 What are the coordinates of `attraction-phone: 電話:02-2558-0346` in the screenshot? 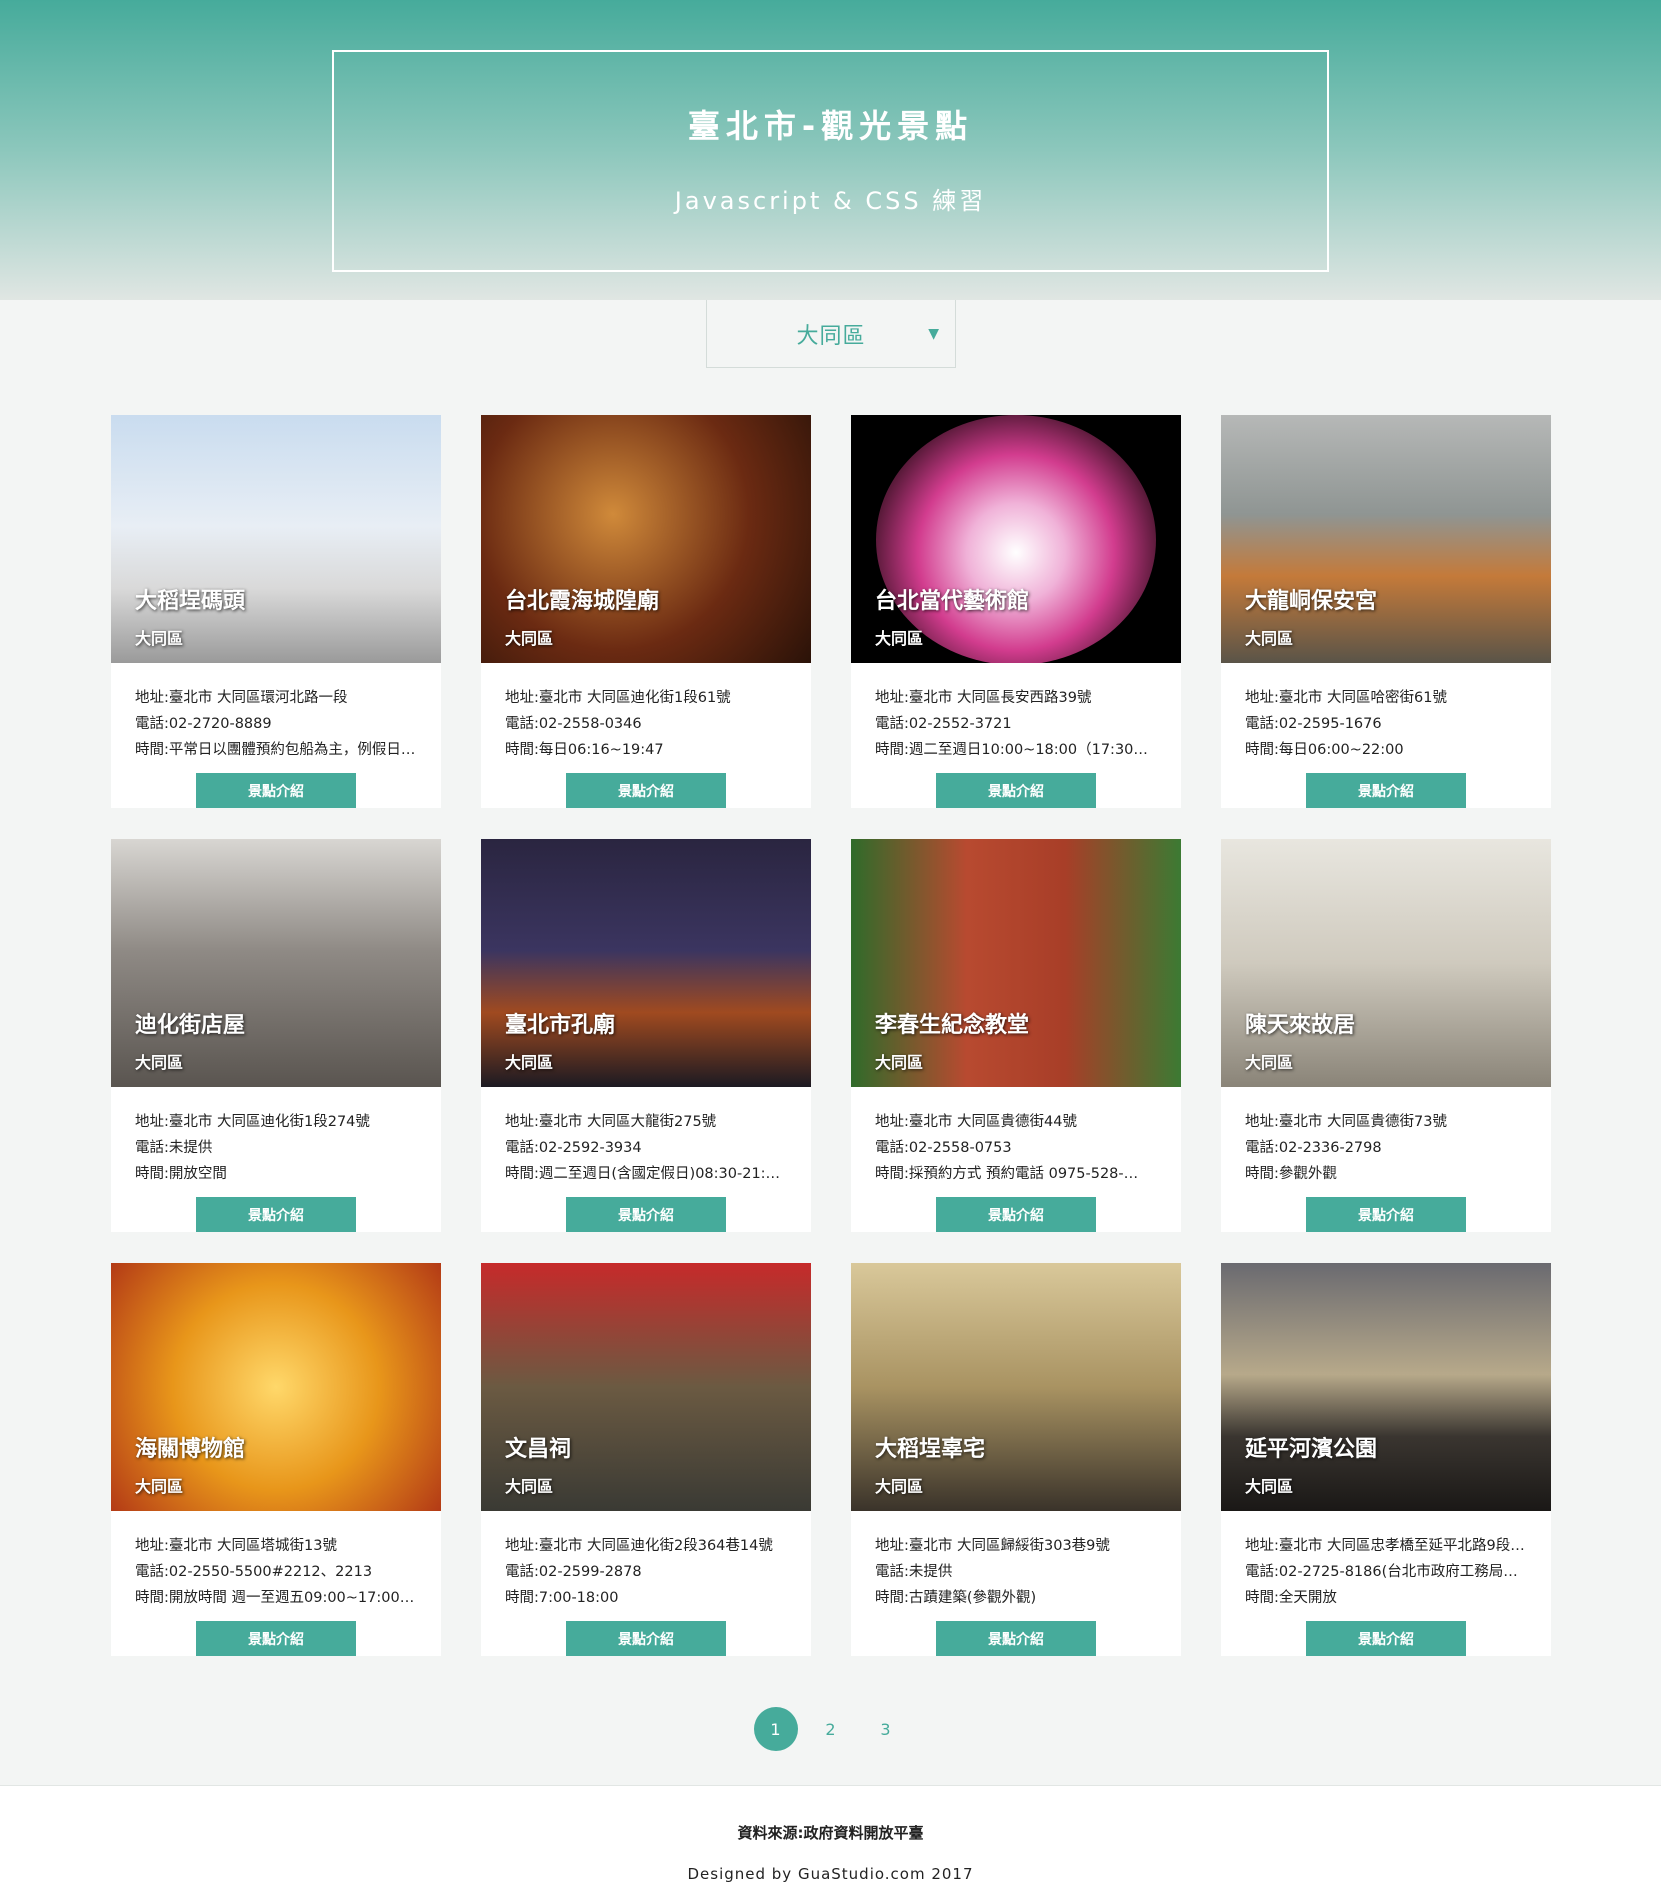 It's located at (573, 724).